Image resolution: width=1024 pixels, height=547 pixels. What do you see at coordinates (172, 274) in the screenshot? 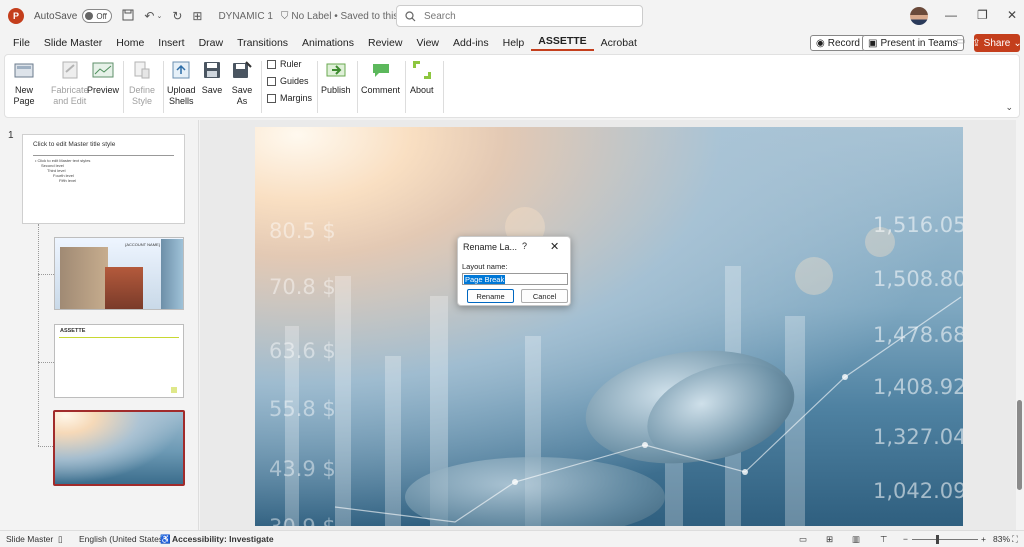
I see `building-image` at bounding box center [172, 274].